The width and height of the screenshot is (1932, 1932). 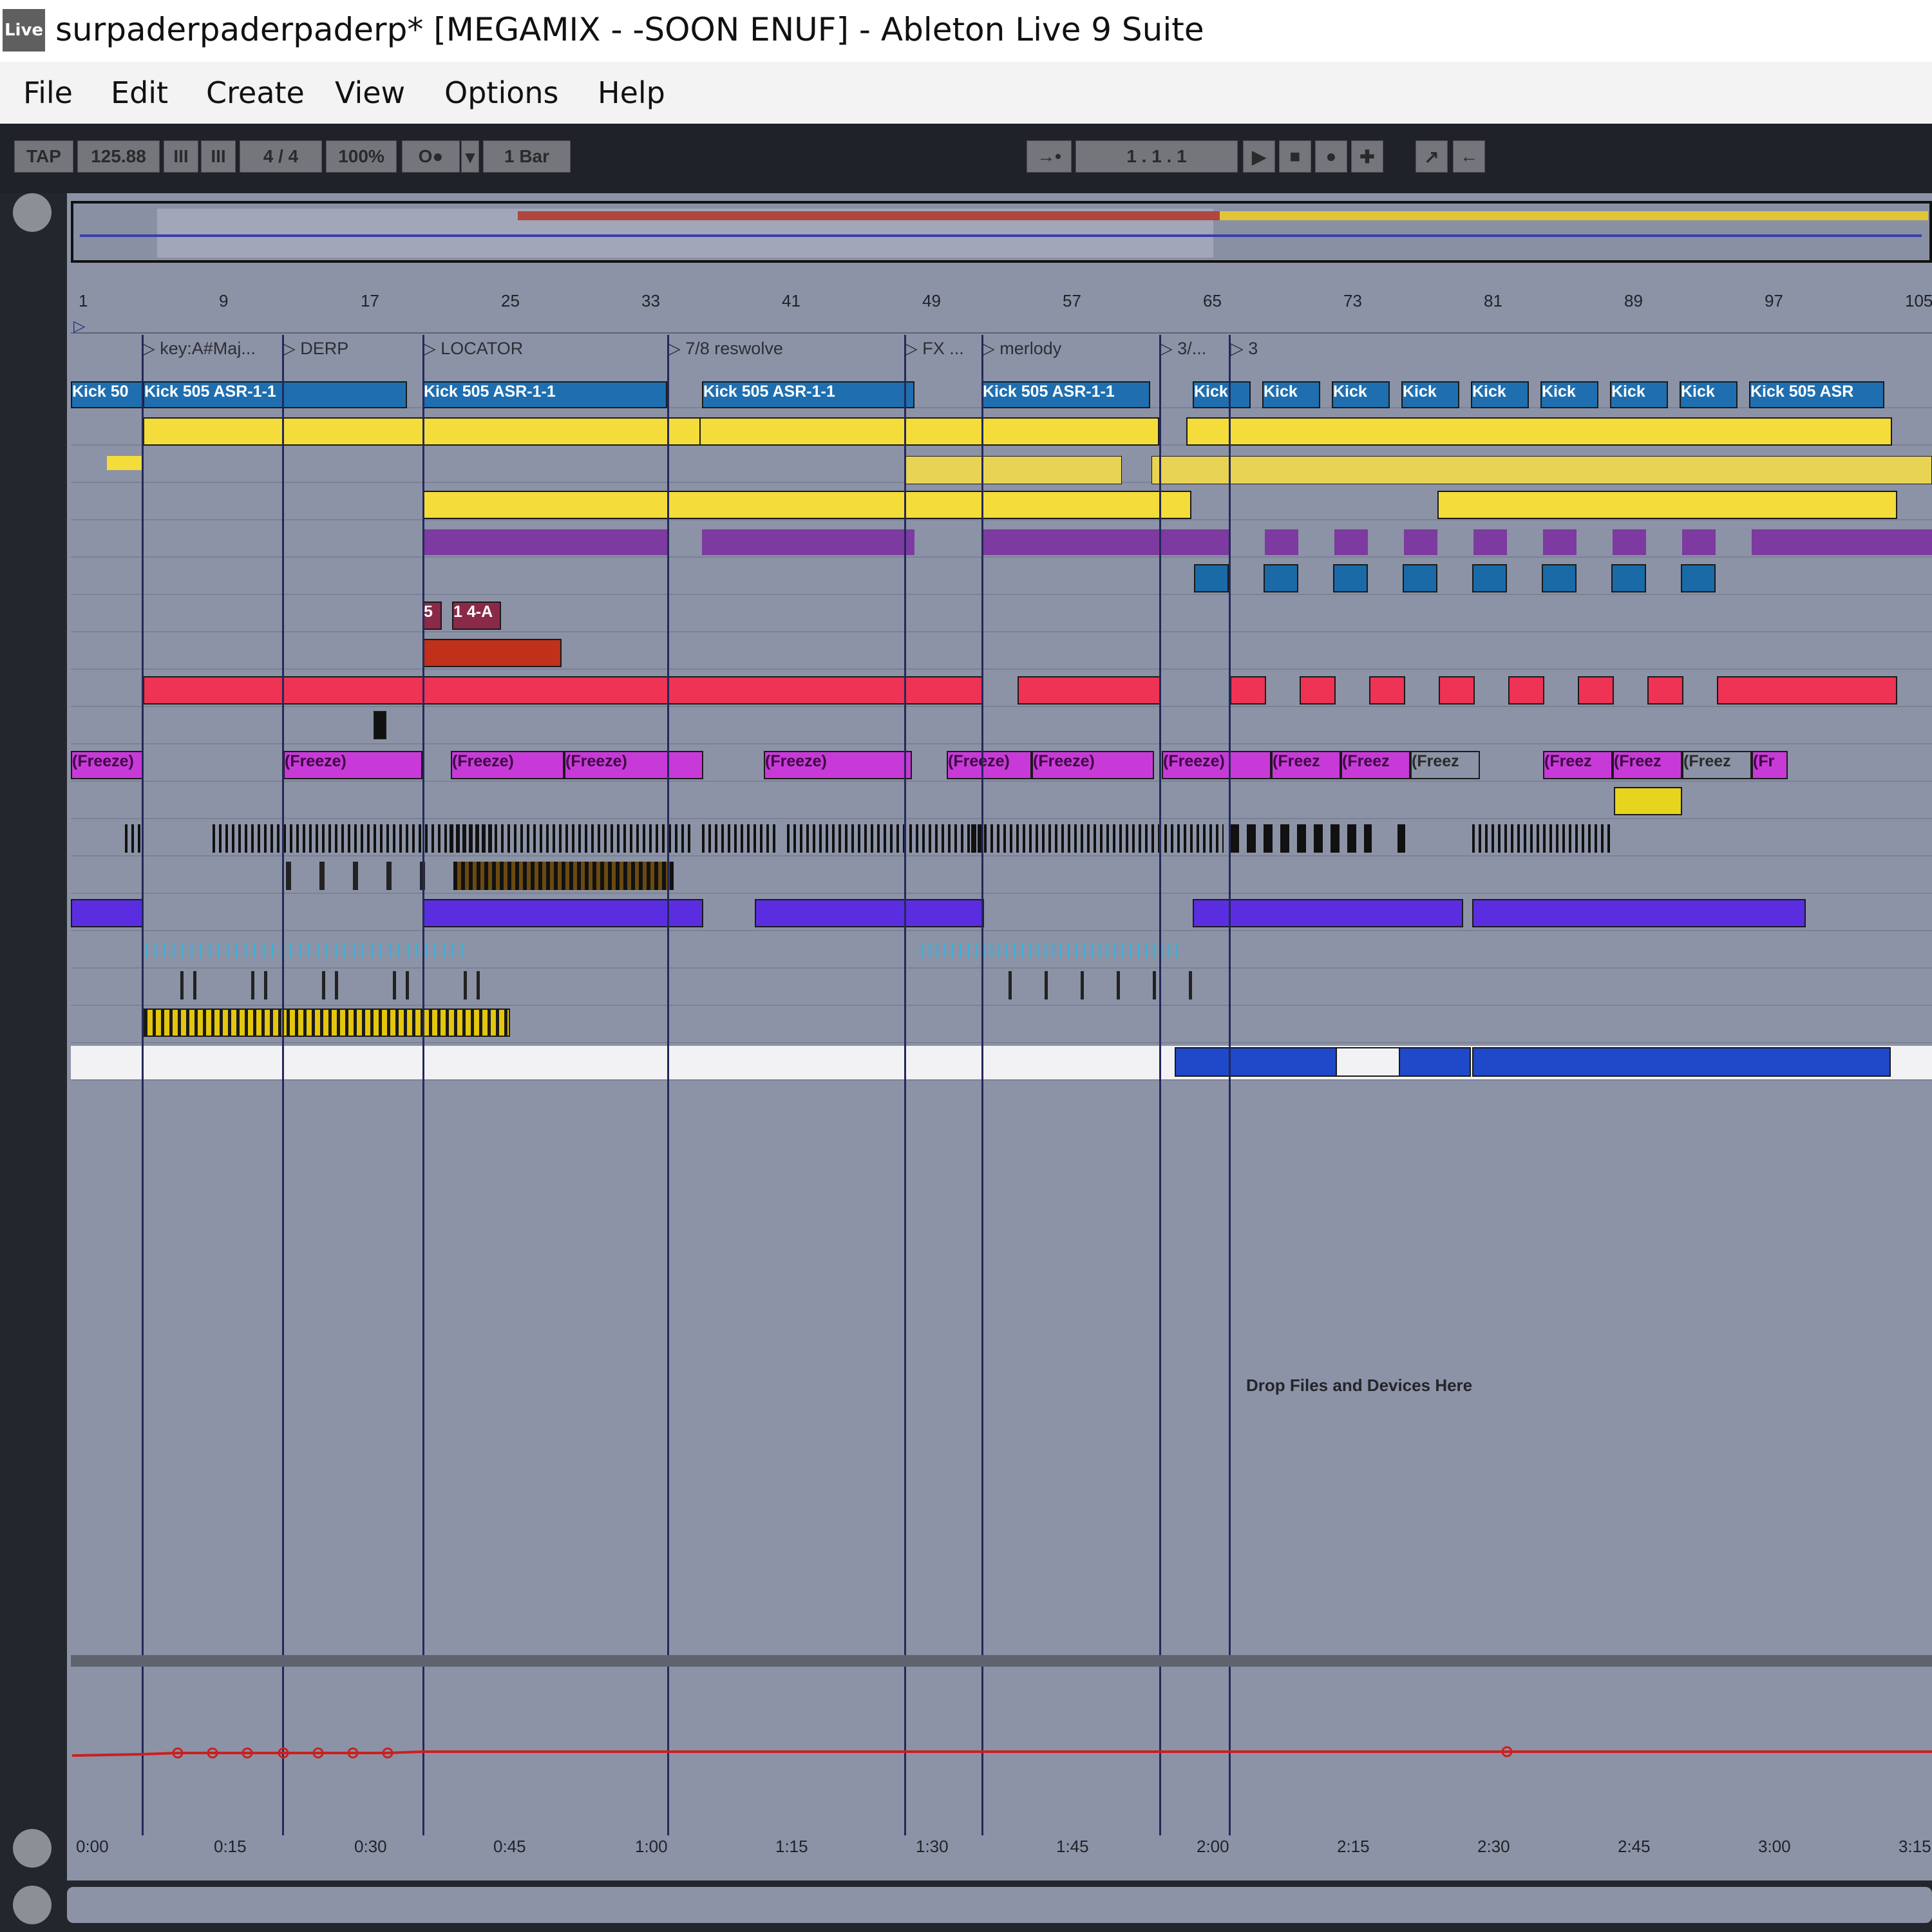 I want to click on track-lane, so click(x=1002, y=652).